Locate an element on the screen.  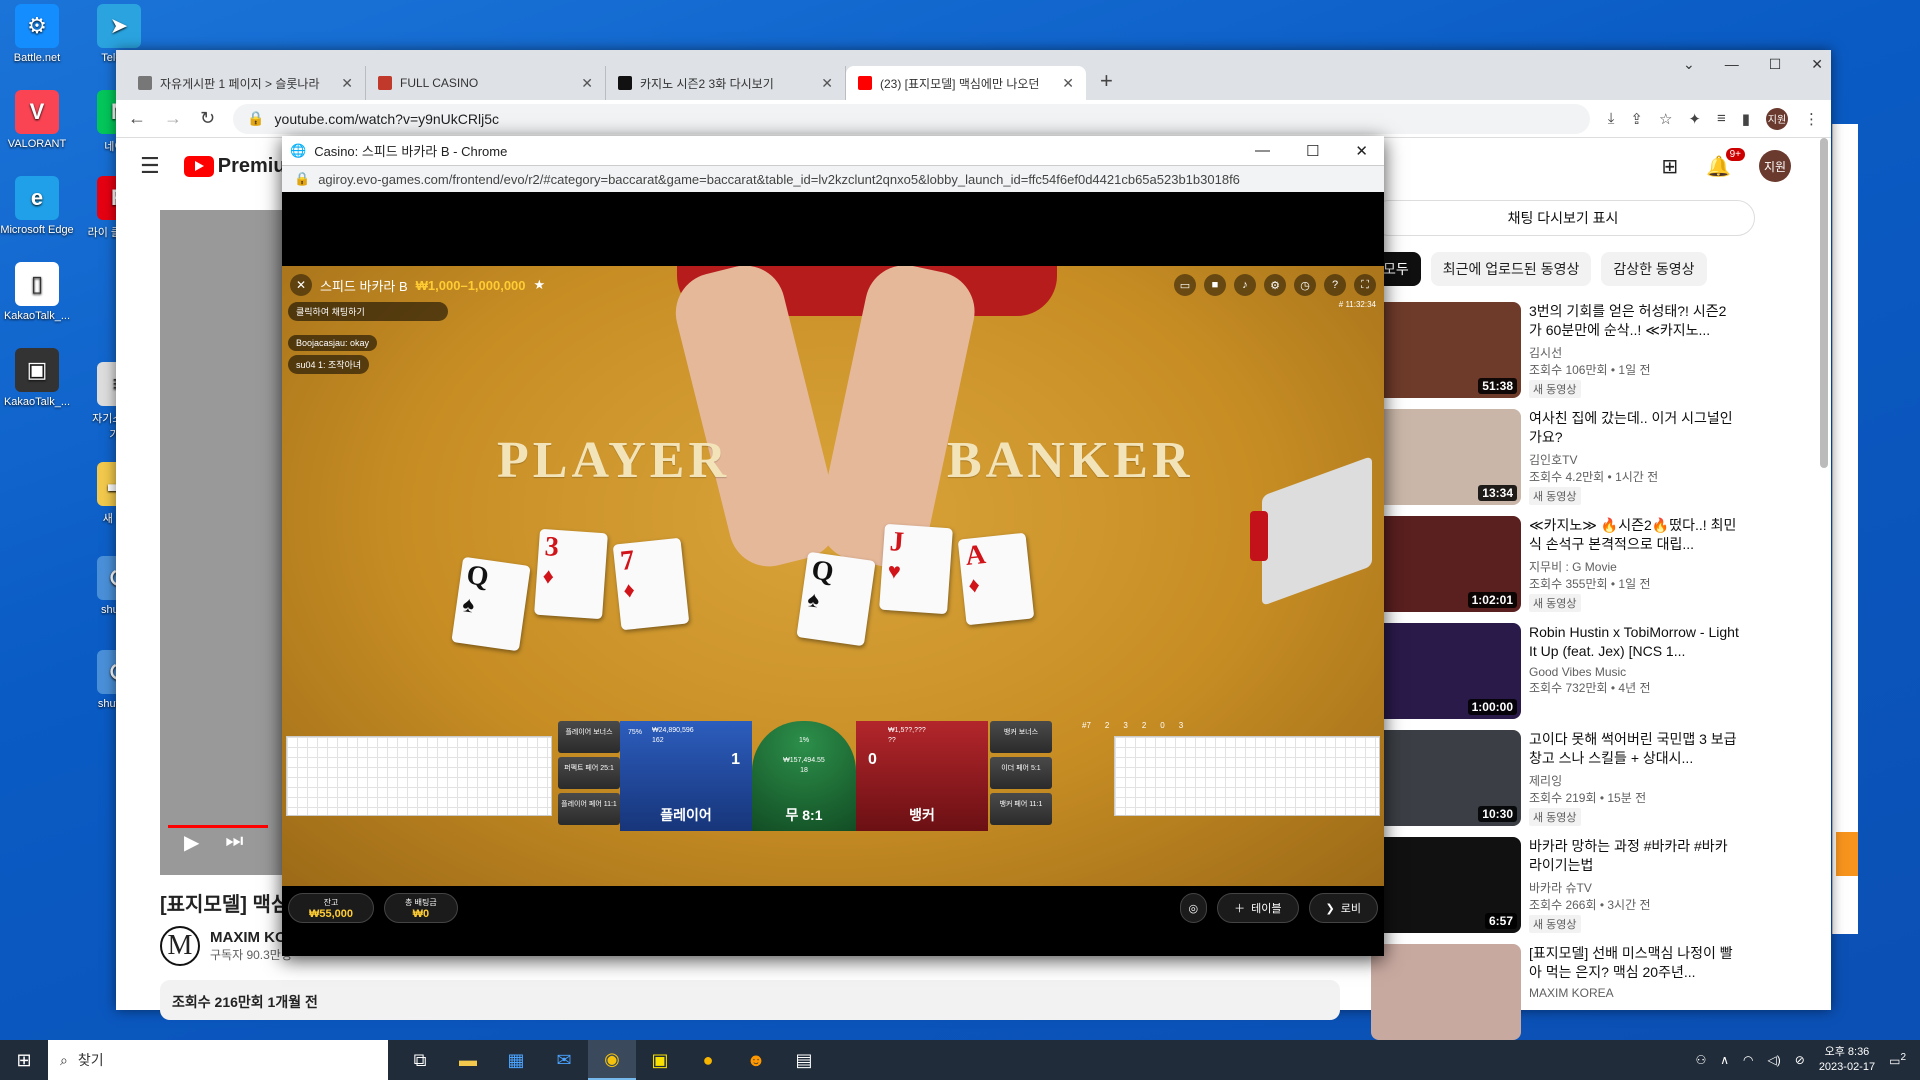
tie-bet-spot: 1% ₩157,494.55 18 무 8:1 is located at coordinates (804, 776).